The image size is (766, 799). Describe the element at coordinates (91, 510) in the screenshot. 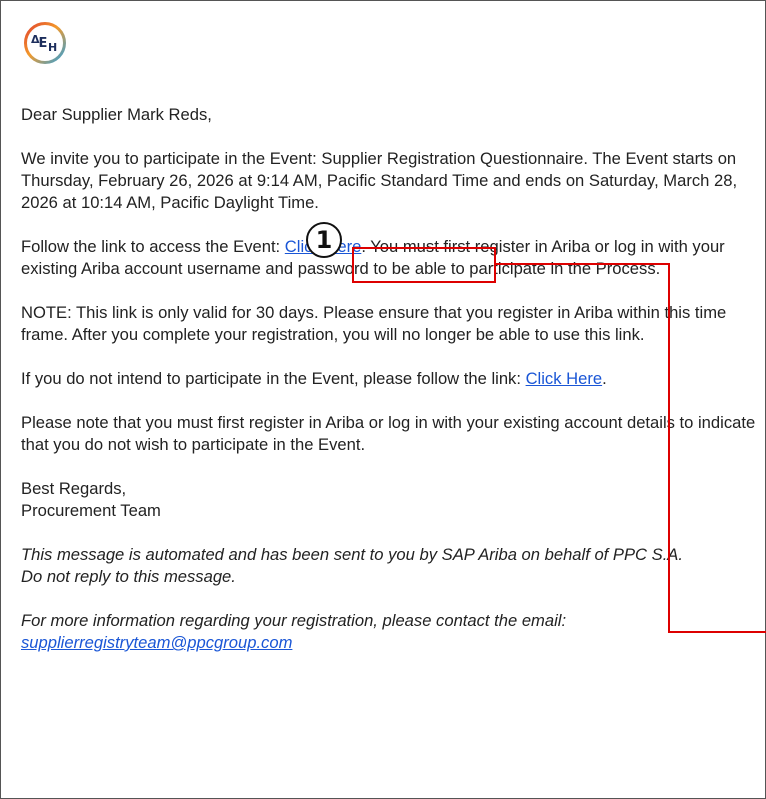

I see `signature: Procurement Team` at that location.